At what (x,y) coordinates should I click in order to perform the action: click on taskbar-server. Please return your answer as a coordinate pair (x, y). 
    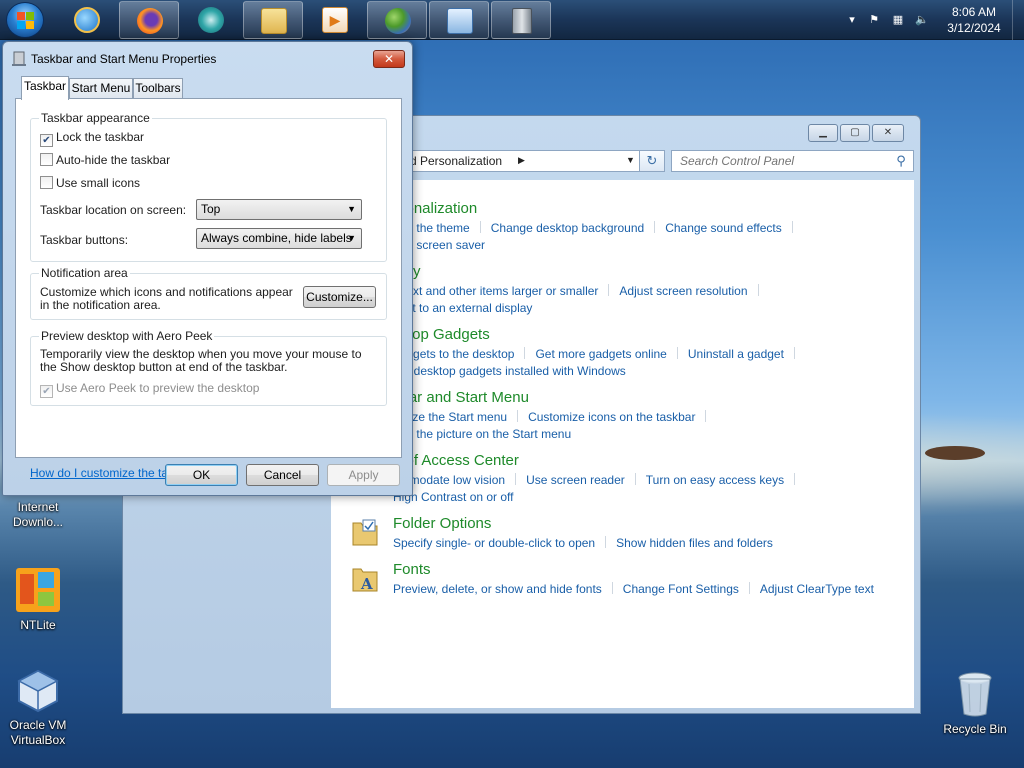
    Looking at the image, I should click on (521, 20).